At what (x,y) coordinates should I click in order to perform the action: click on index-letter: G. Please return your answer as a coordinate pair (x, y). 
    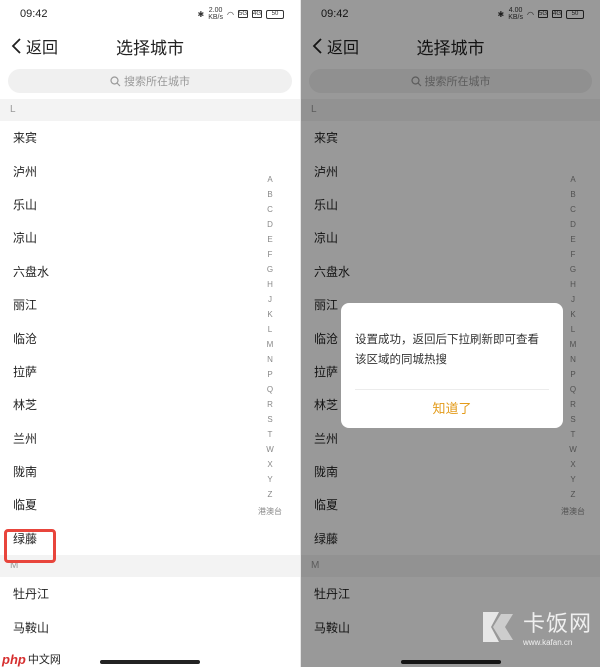
    Looking at the image, I should click on (270, 269).